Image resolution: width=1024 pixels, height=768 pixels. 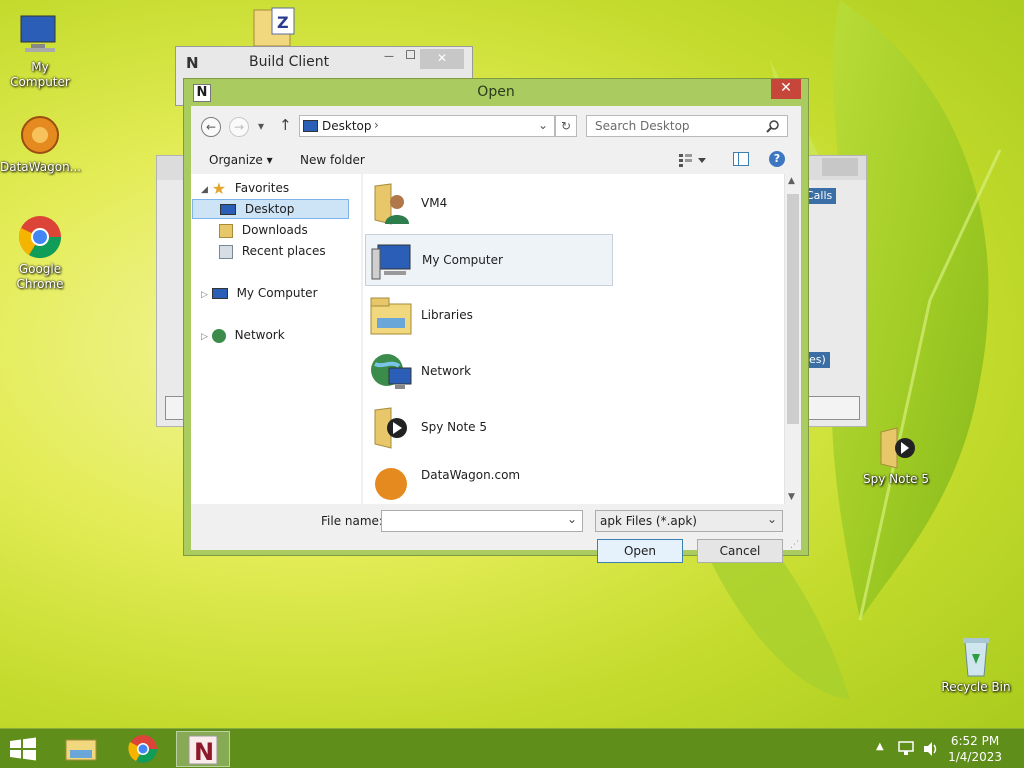 What do you see at coordinates (263, 230) in the screenshot?
I see `tree-downloads: Downloads` at bounding box center [263, 230].